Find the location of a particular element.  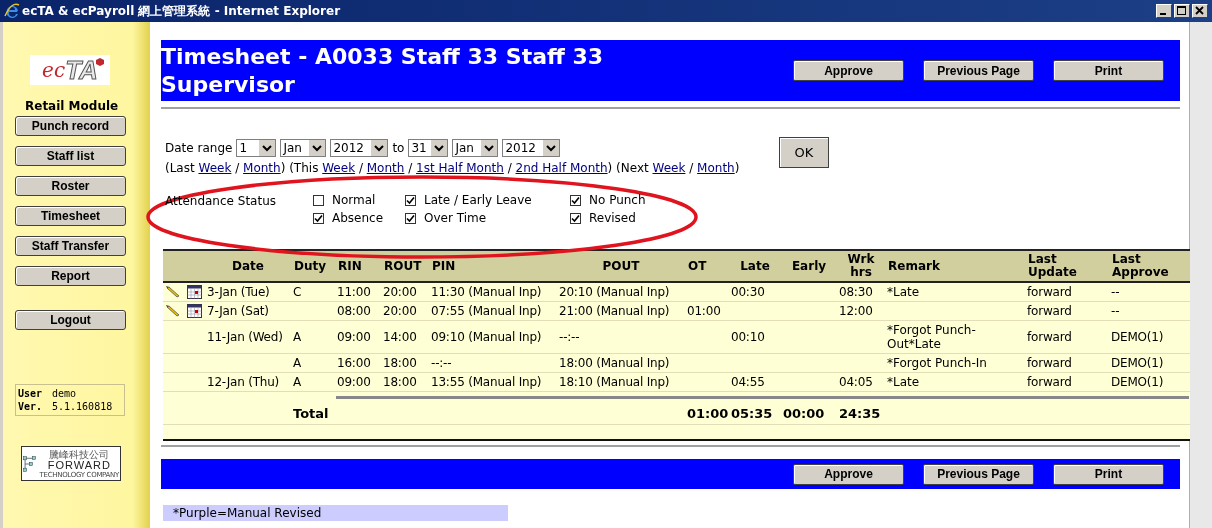

table-cell: *Forgot Punch-In is located at coordinates (955, 363).